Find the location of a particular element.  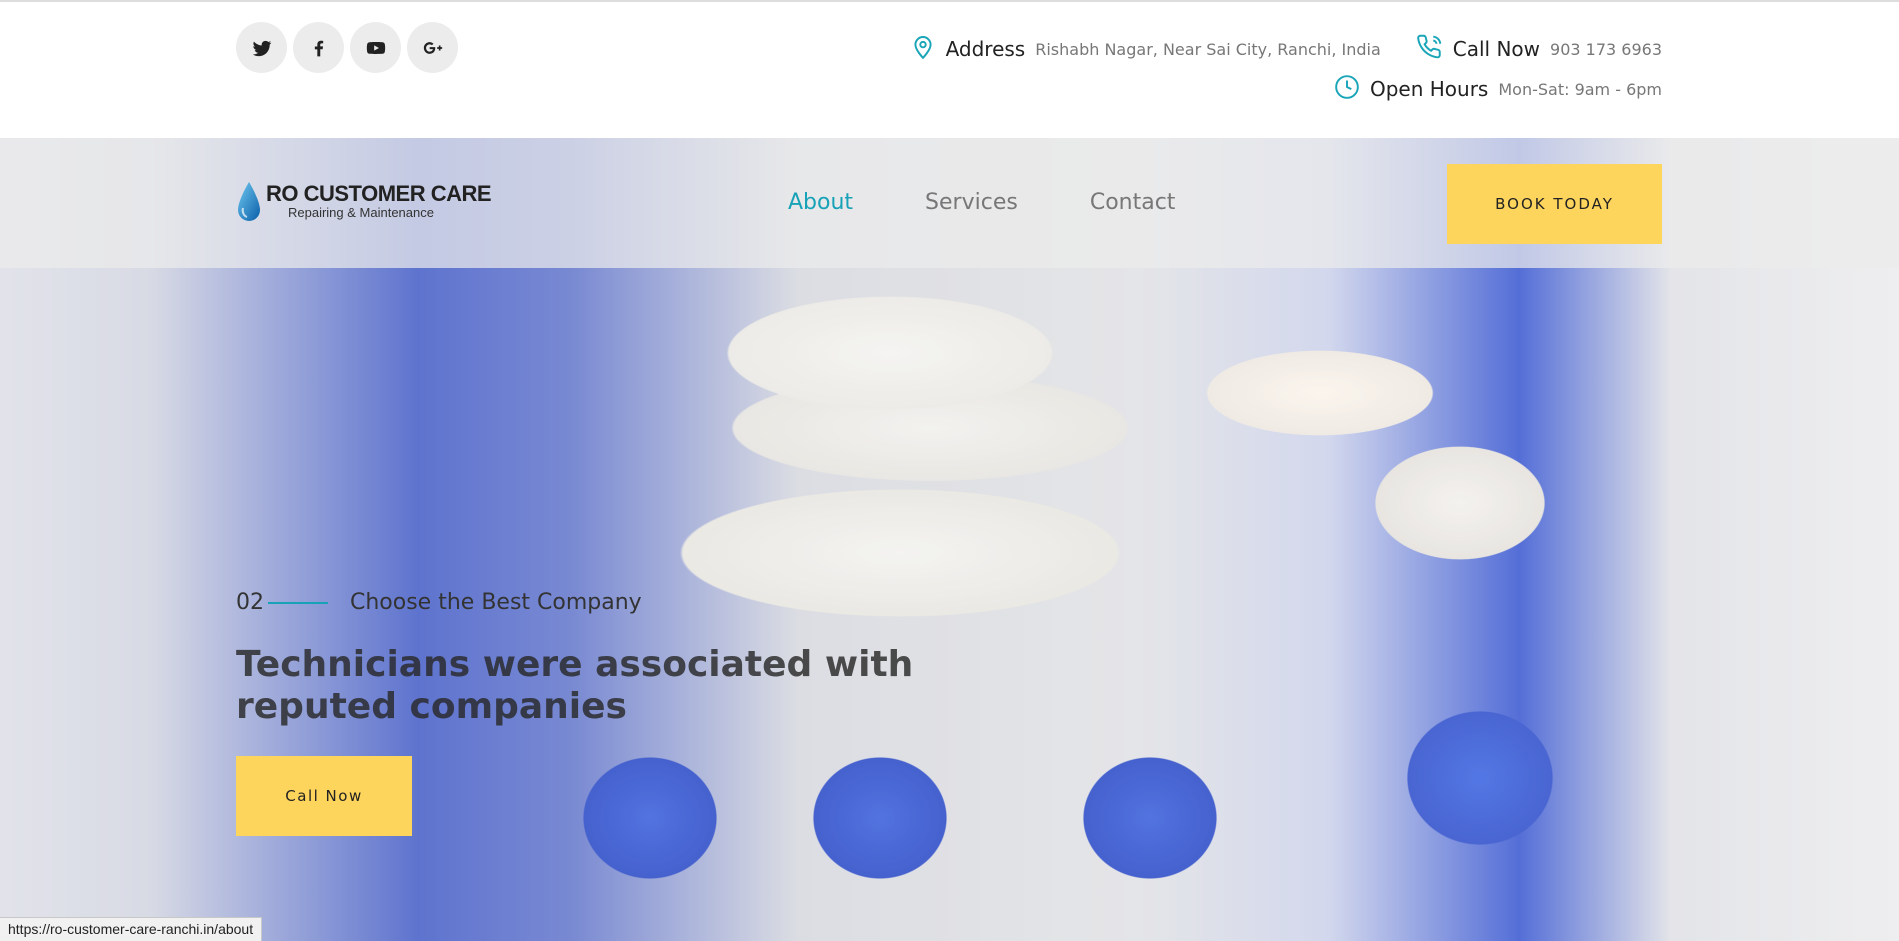

contact-row-hours: Open Hours Mon-Sat: 9am - 6pm is located at coordinates (1498, 89).